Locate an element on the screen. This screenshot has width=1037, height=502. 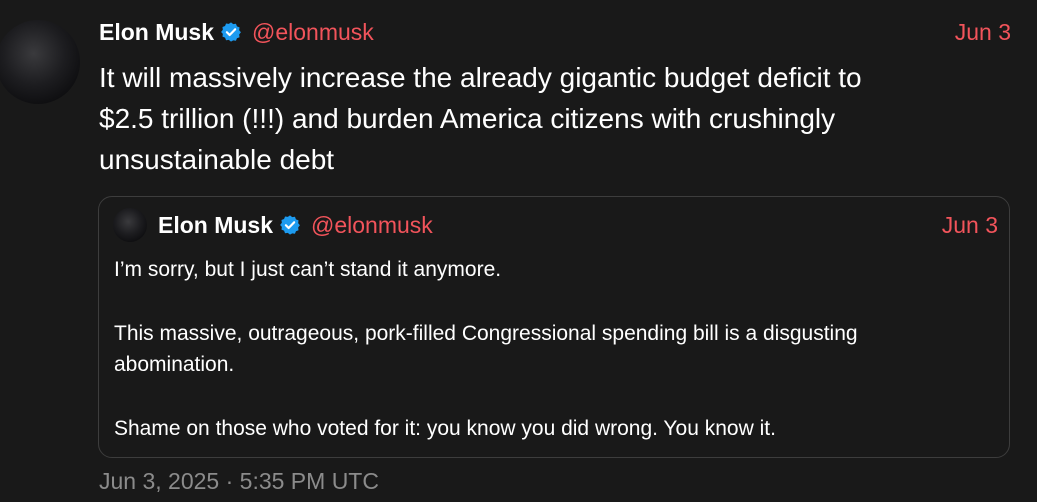
quoted-tweet-date: Jun 3 is located at coordinates (969, 224).